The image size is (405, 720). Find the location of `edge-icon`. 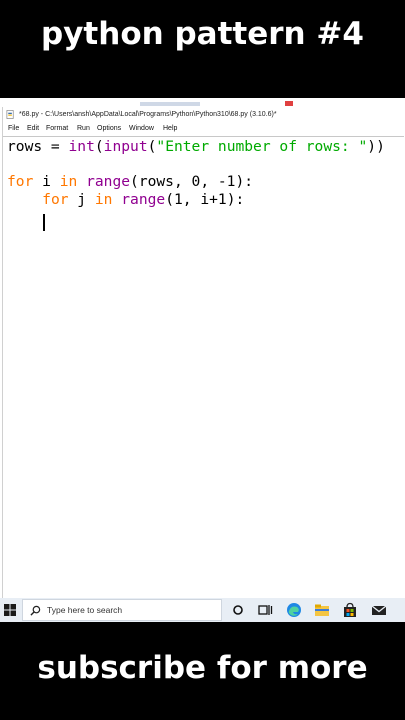

edge-icon is located at coordinates (294, 610).